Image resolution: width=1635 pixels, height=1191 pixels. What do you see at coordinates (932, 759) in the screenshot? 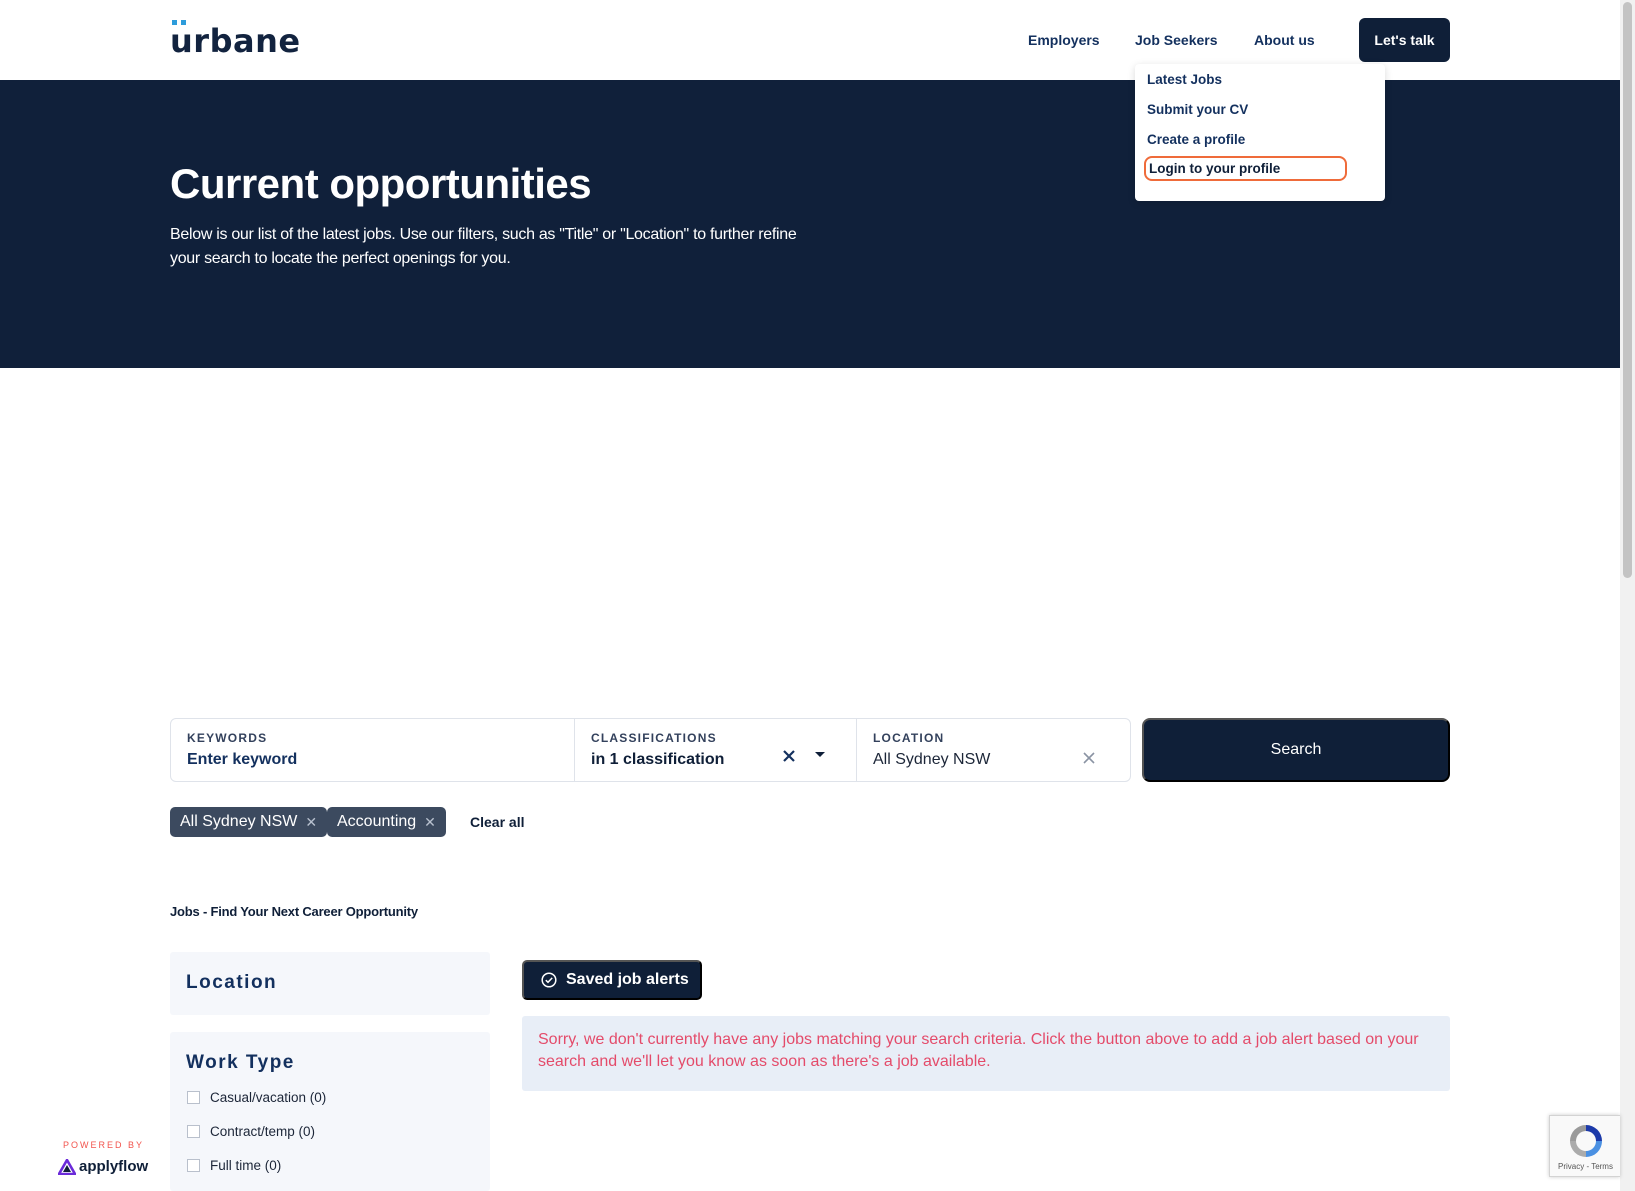
I see `location-value: All Sydney NSW` at bounding box center [932, 759].